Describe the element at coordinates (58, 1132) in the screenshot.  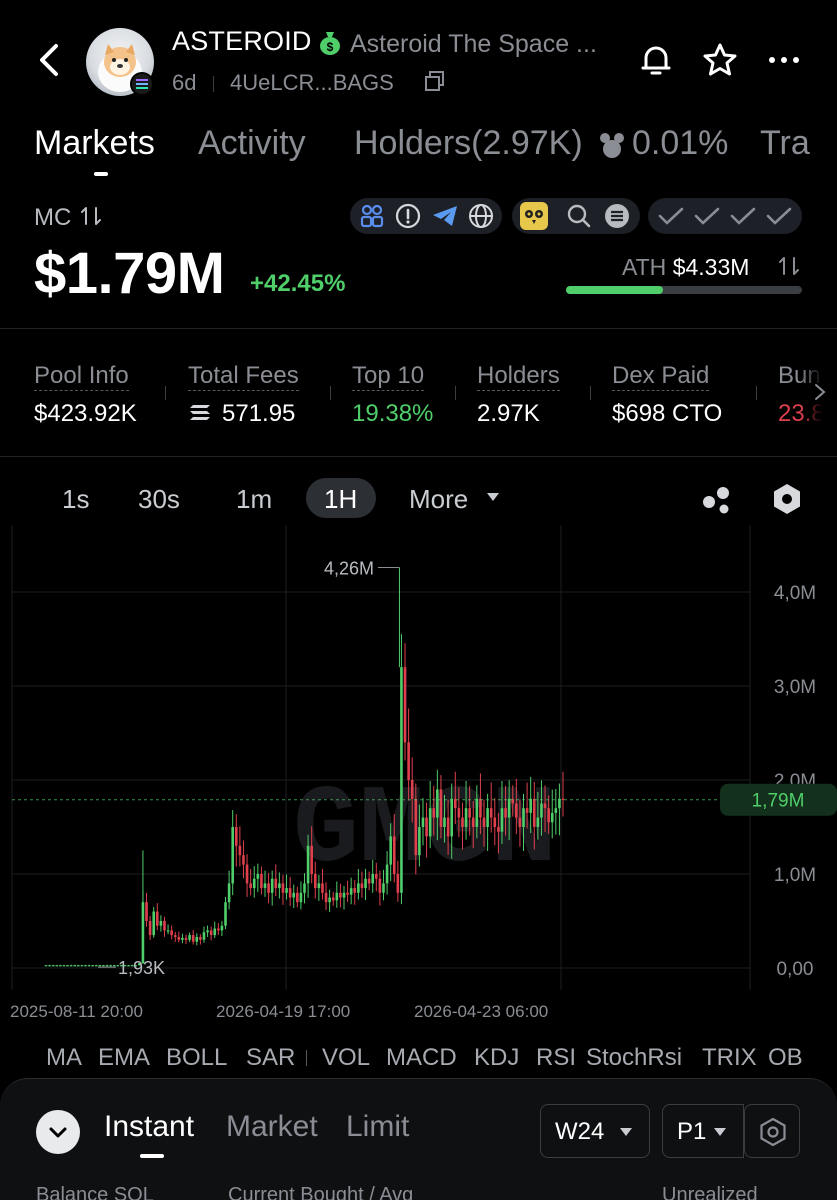
I see `collapse-button` at that location.